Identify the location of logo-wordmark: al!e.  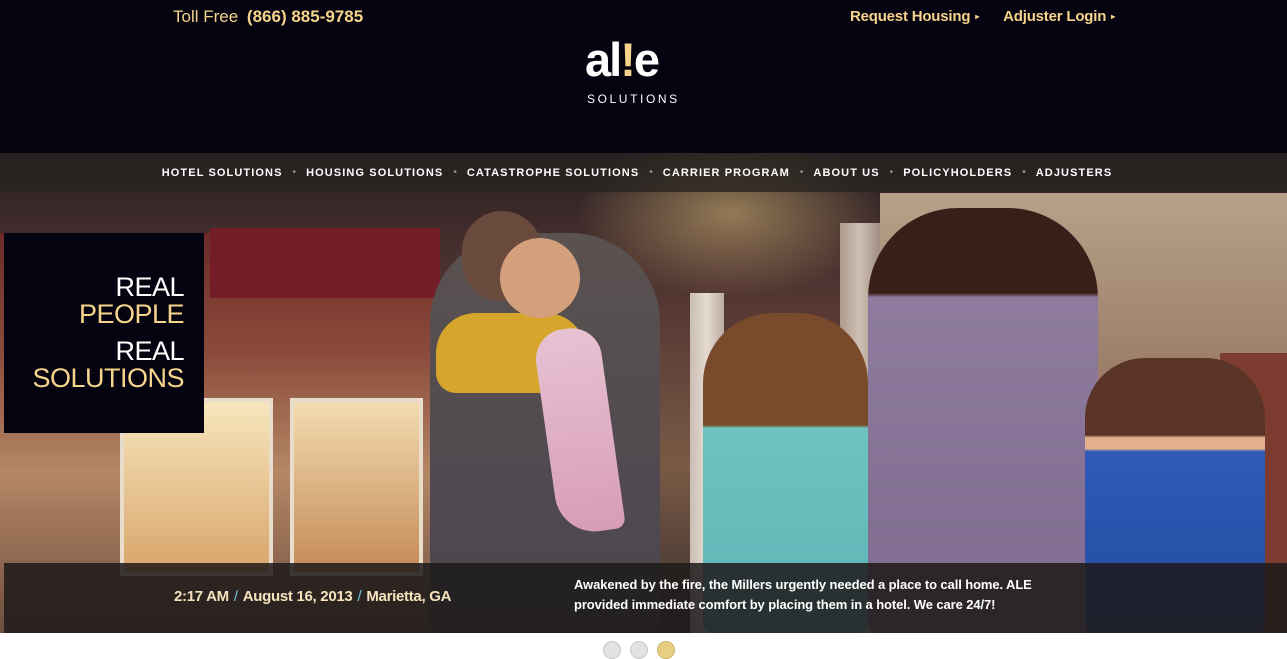
(622, 60).